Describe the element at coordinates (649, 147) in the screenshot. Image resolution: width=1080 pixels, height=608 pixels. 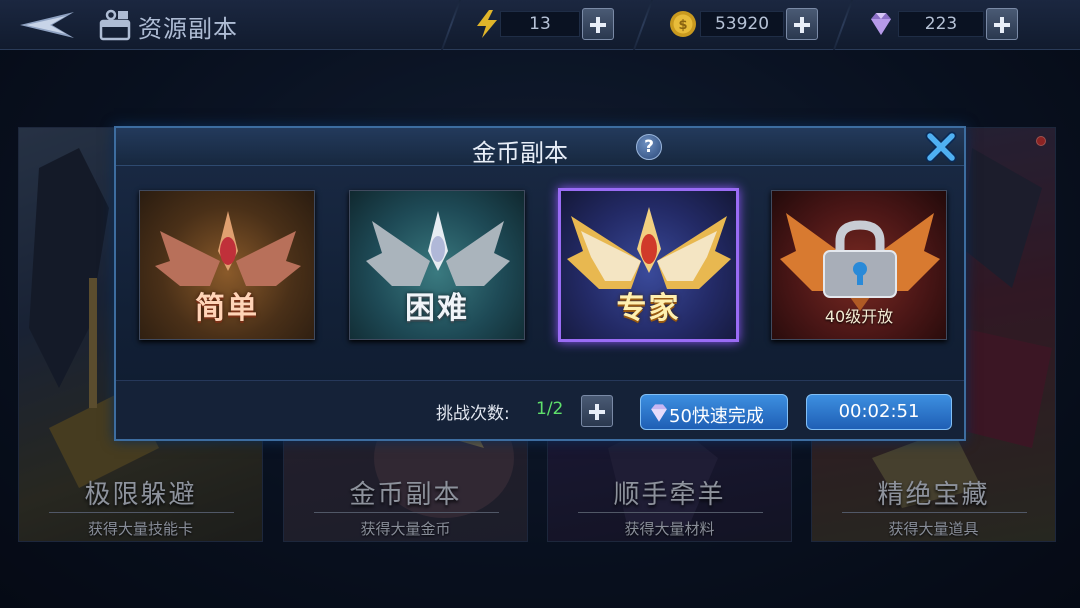
I see `help-button: ?` at that location.